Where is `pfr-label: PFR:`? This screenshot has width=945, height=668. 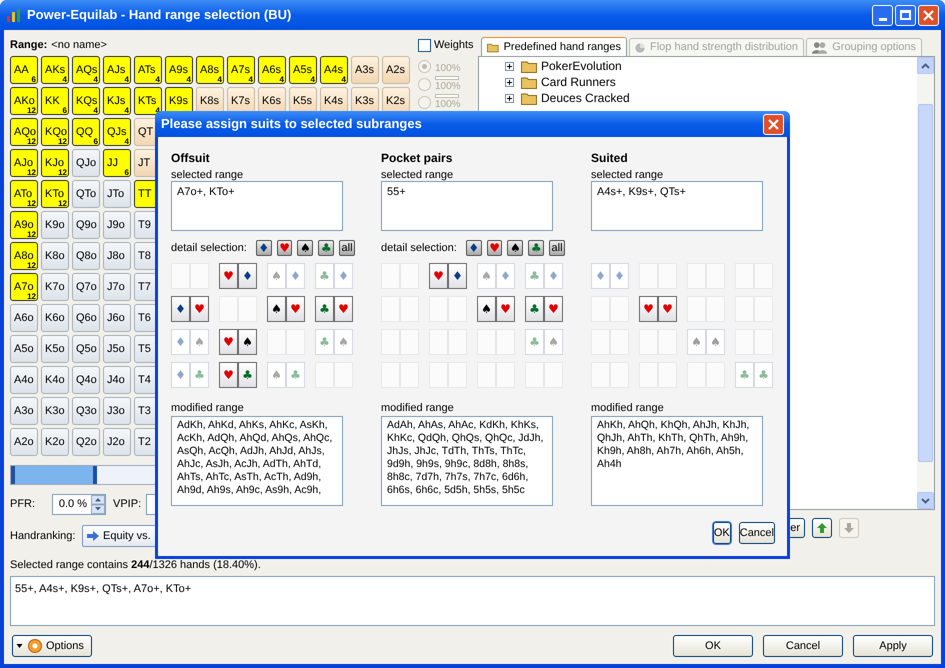 pfr-label: PFR: is located at coordinates (23, 504).